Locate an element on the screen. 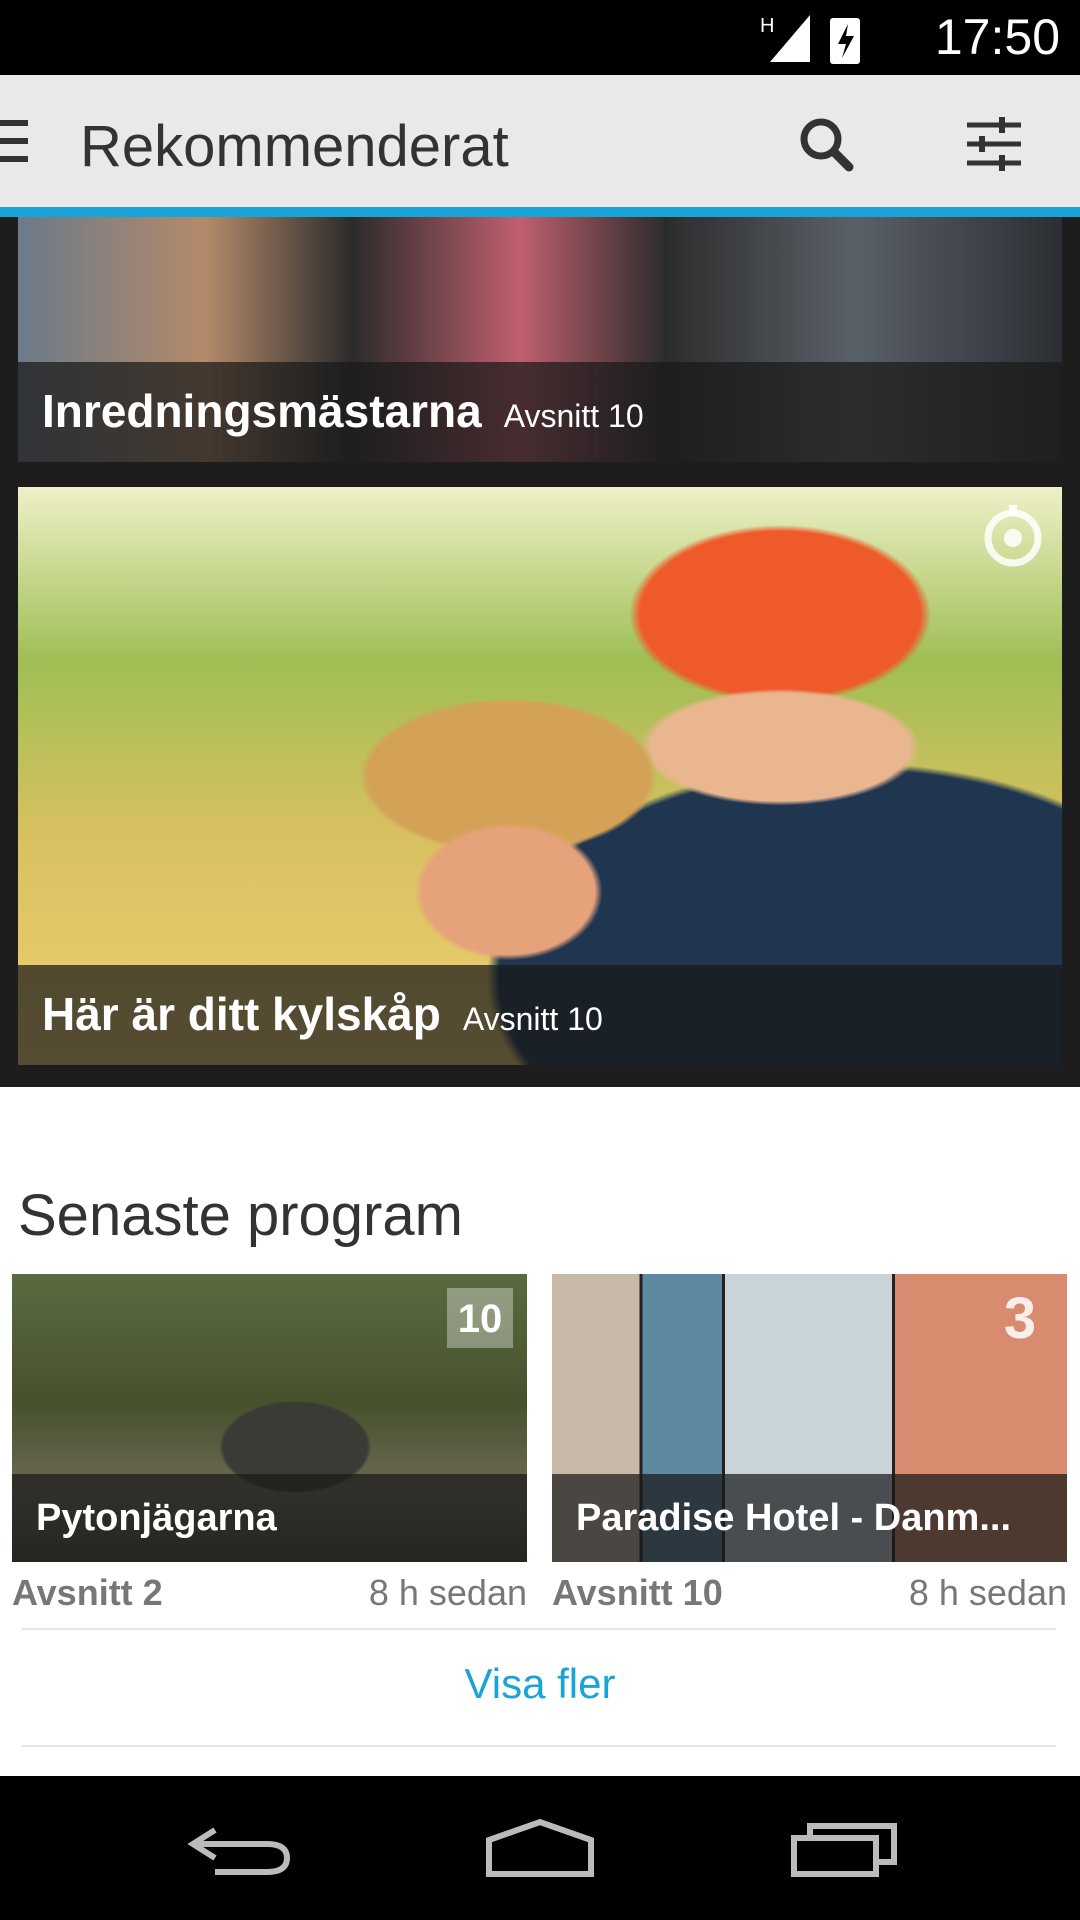 Image resolution: width=1080 pixels, height=1920 pixels. svg-text: 3 is located at coordinates (1020, 1318).